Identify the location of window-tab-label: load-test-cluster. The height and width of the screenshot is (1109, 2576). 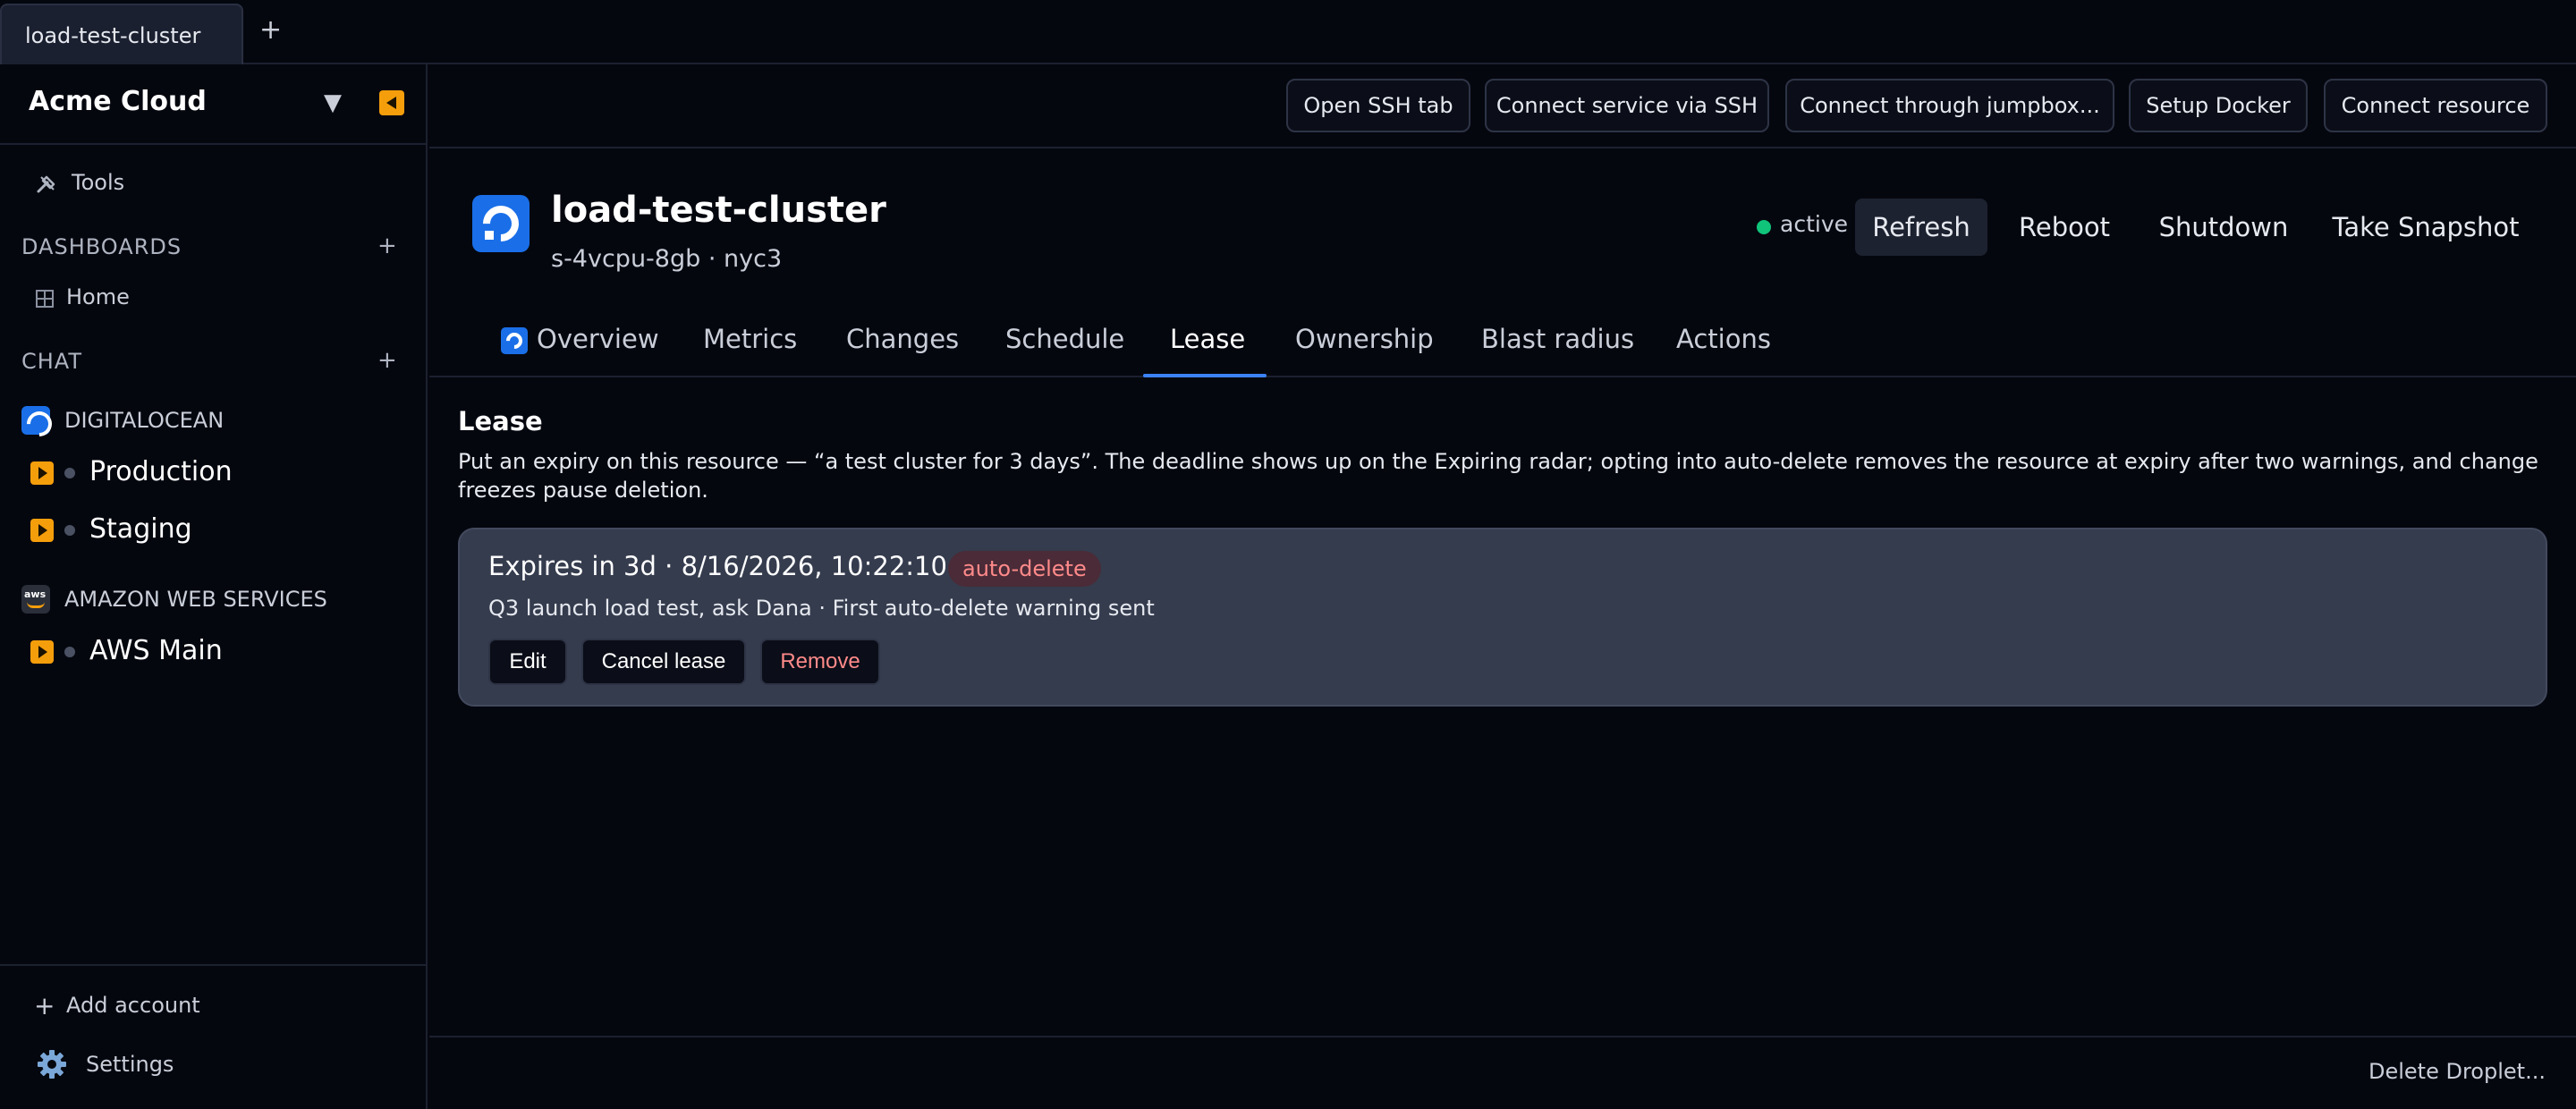
(113, 35).